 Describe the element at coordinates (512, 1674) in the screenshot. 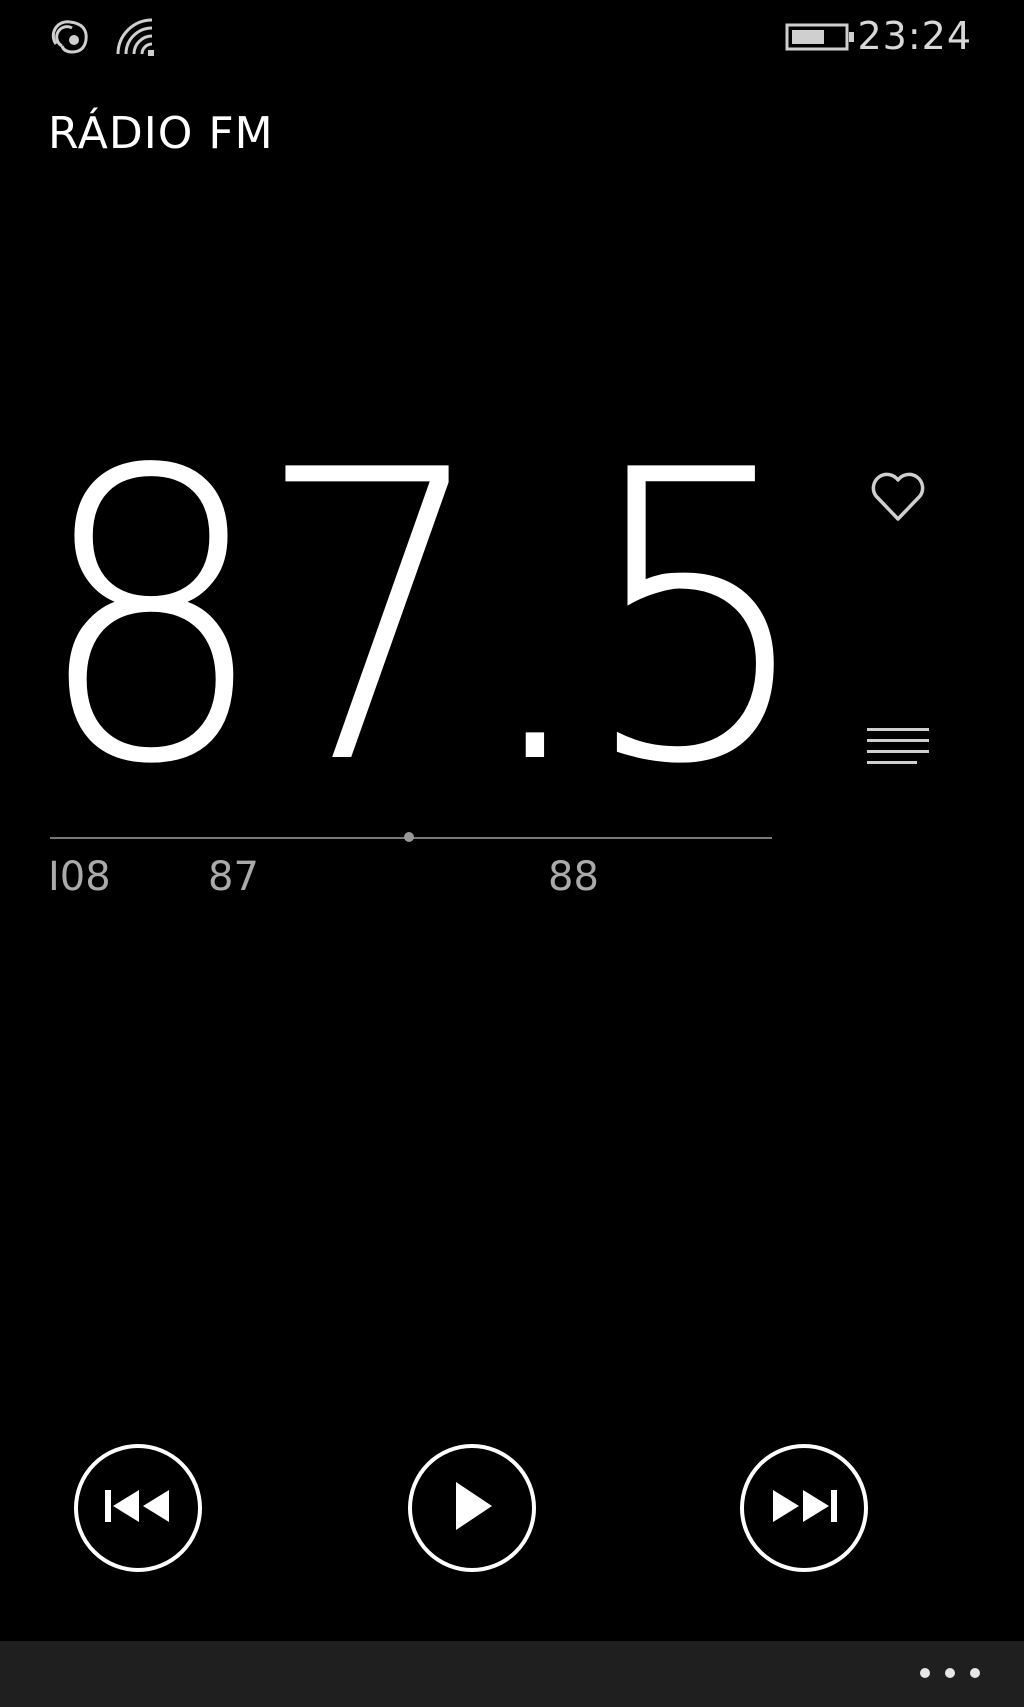

I see `app-bar` at that location.